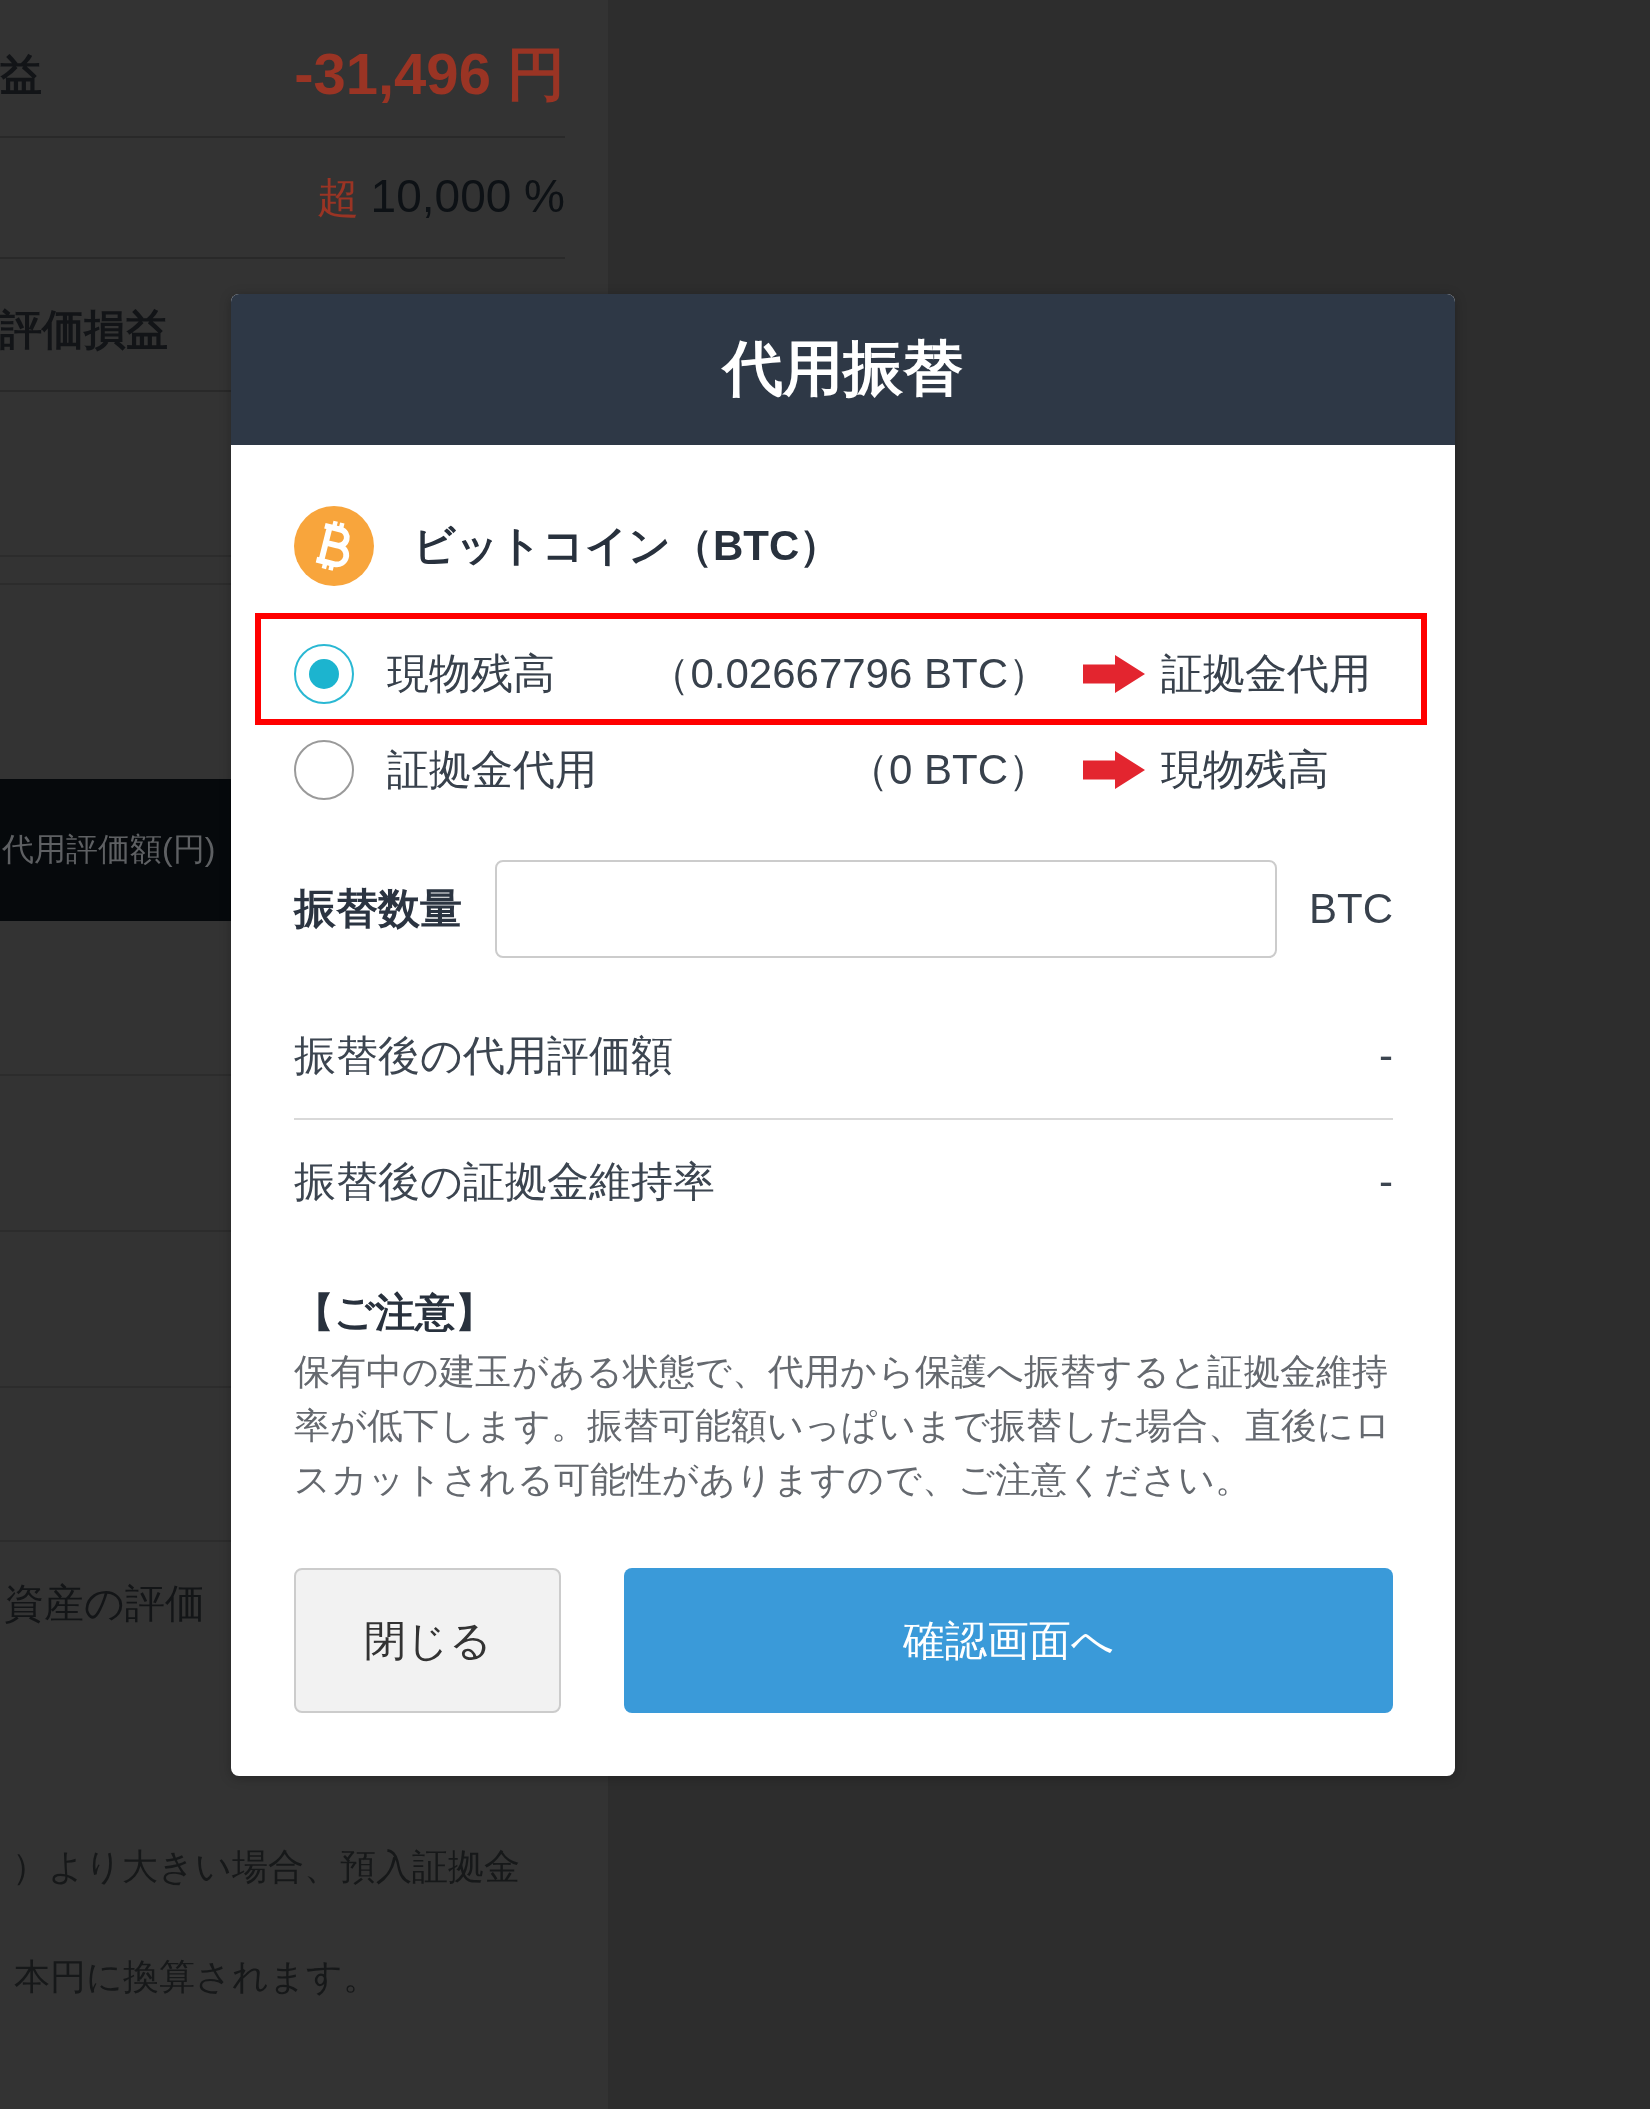 The image size is (1650, 2109). I want to click on column-header: 代用評価額(円), so click(108, 849).